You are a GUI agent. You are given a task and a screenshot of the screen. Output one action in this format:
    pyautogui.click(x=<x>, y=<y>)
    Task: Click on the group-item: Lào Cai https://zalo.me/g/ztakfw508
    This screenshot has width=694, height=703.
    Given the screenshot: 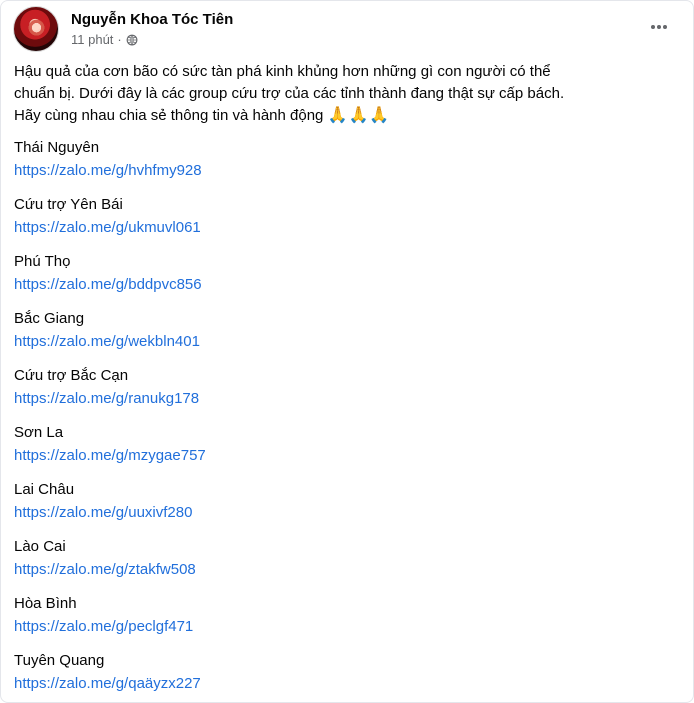 What is the action you would take?
    pyautogui.click(x=344, y=564)
    